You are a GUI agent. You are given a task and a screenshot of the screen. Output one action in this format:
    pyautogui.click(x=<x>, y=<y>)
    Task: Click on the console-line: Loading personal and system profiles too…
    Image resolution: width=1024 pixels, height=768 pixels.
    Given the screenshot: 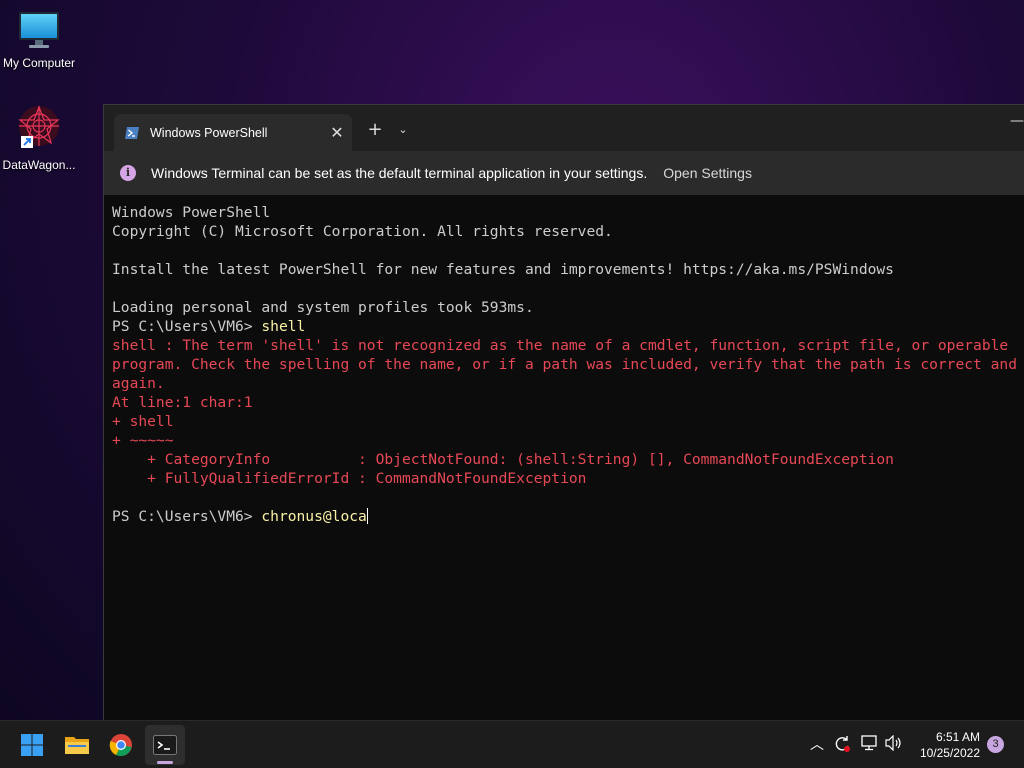 What is the action you would take?
    pyautogui.click(x=323, y=307)
    